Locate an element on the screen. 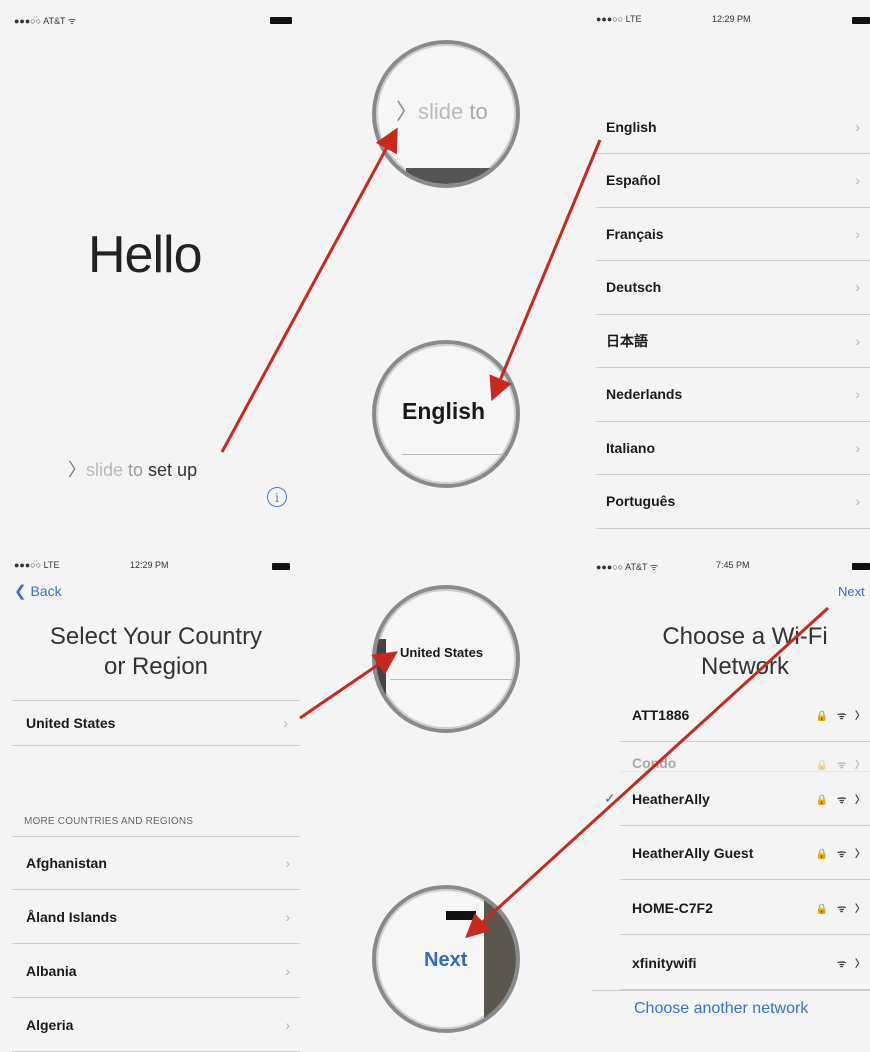 This screenshot has width=870, height=1052. arrow-country is located at coordinates (348, 685).